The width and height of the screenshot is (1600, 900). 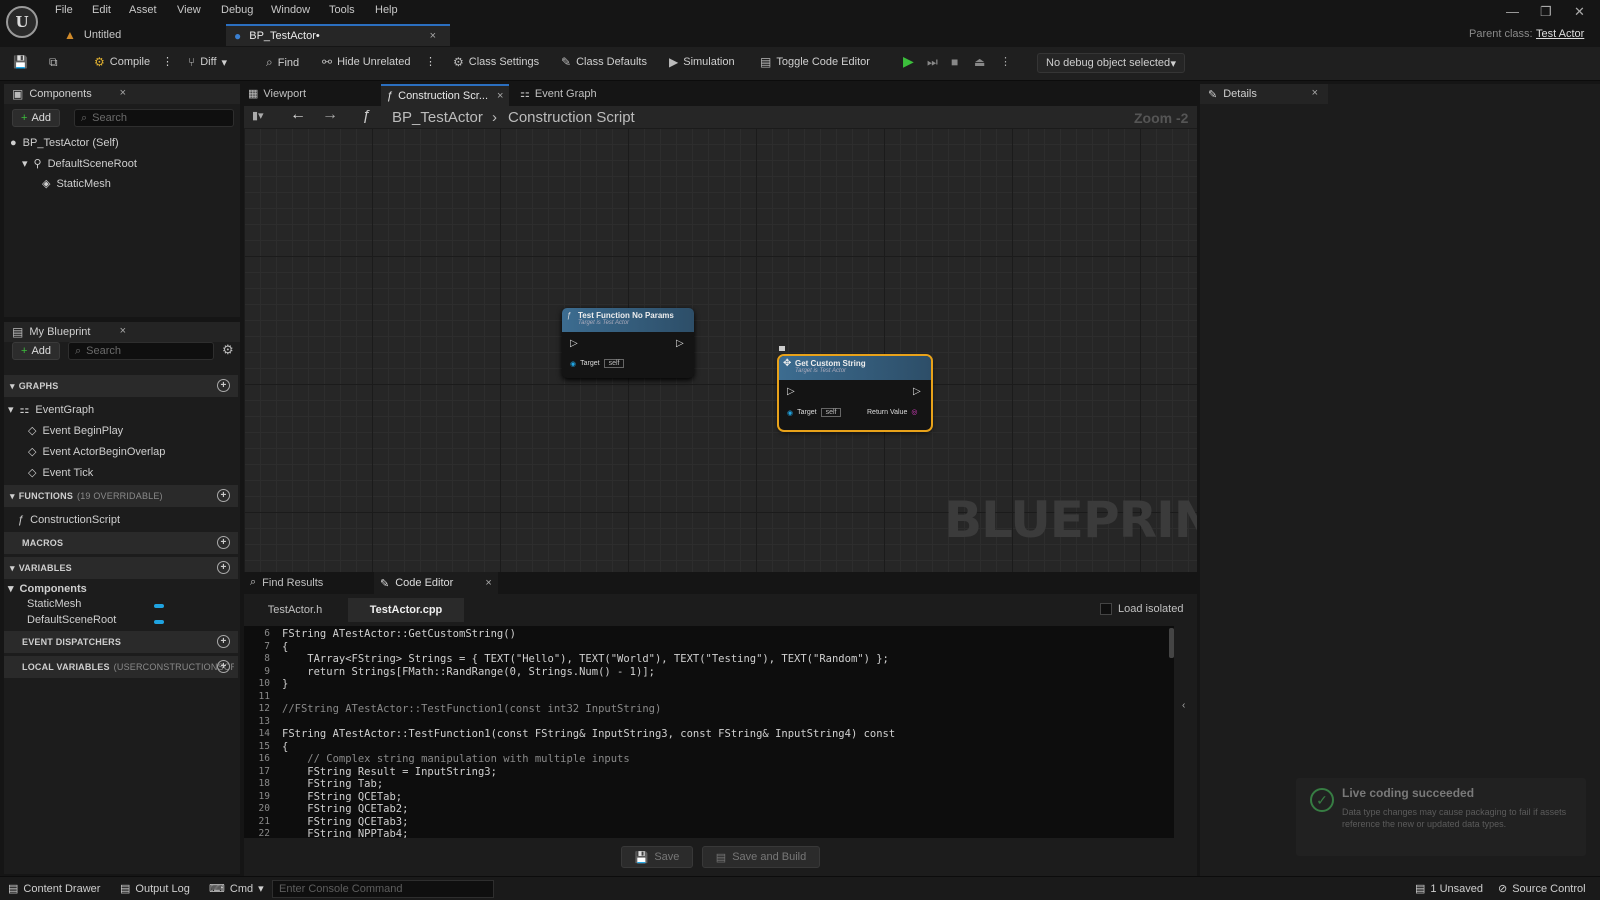 What do you see at coordinates (223, 666) in the screenshot?
I see `add-local-variable-icon: +` at bounding box center [223, 666].